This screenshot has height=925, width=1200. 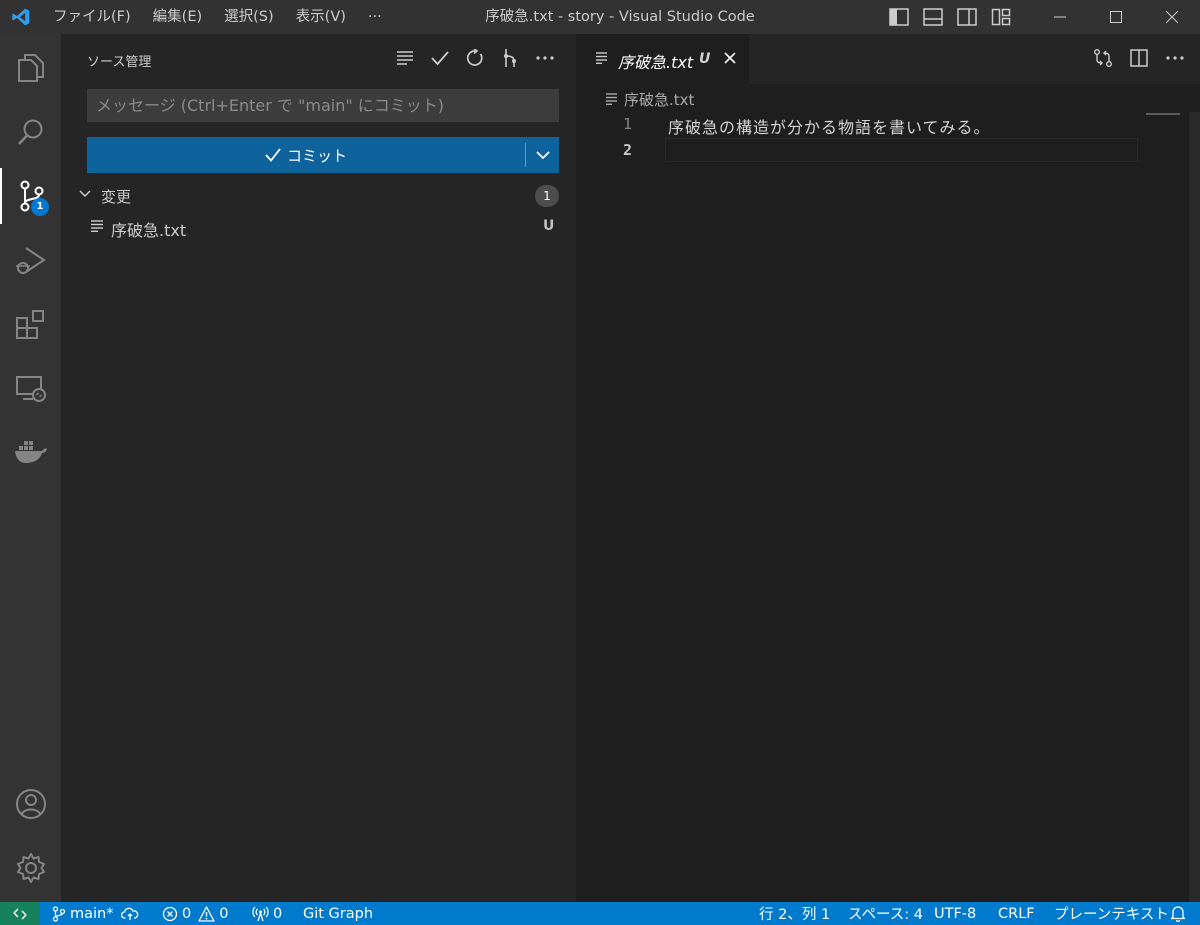 I want to click on activity-bar: 1, so click(x=30, y=468).